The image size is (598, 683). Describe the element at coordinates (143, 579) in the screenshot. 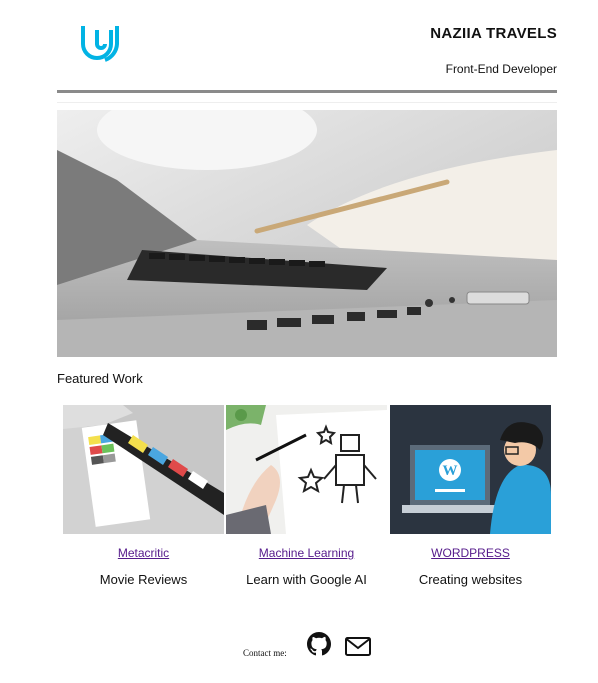

I see `project-description: Movie Reviews` at that location.